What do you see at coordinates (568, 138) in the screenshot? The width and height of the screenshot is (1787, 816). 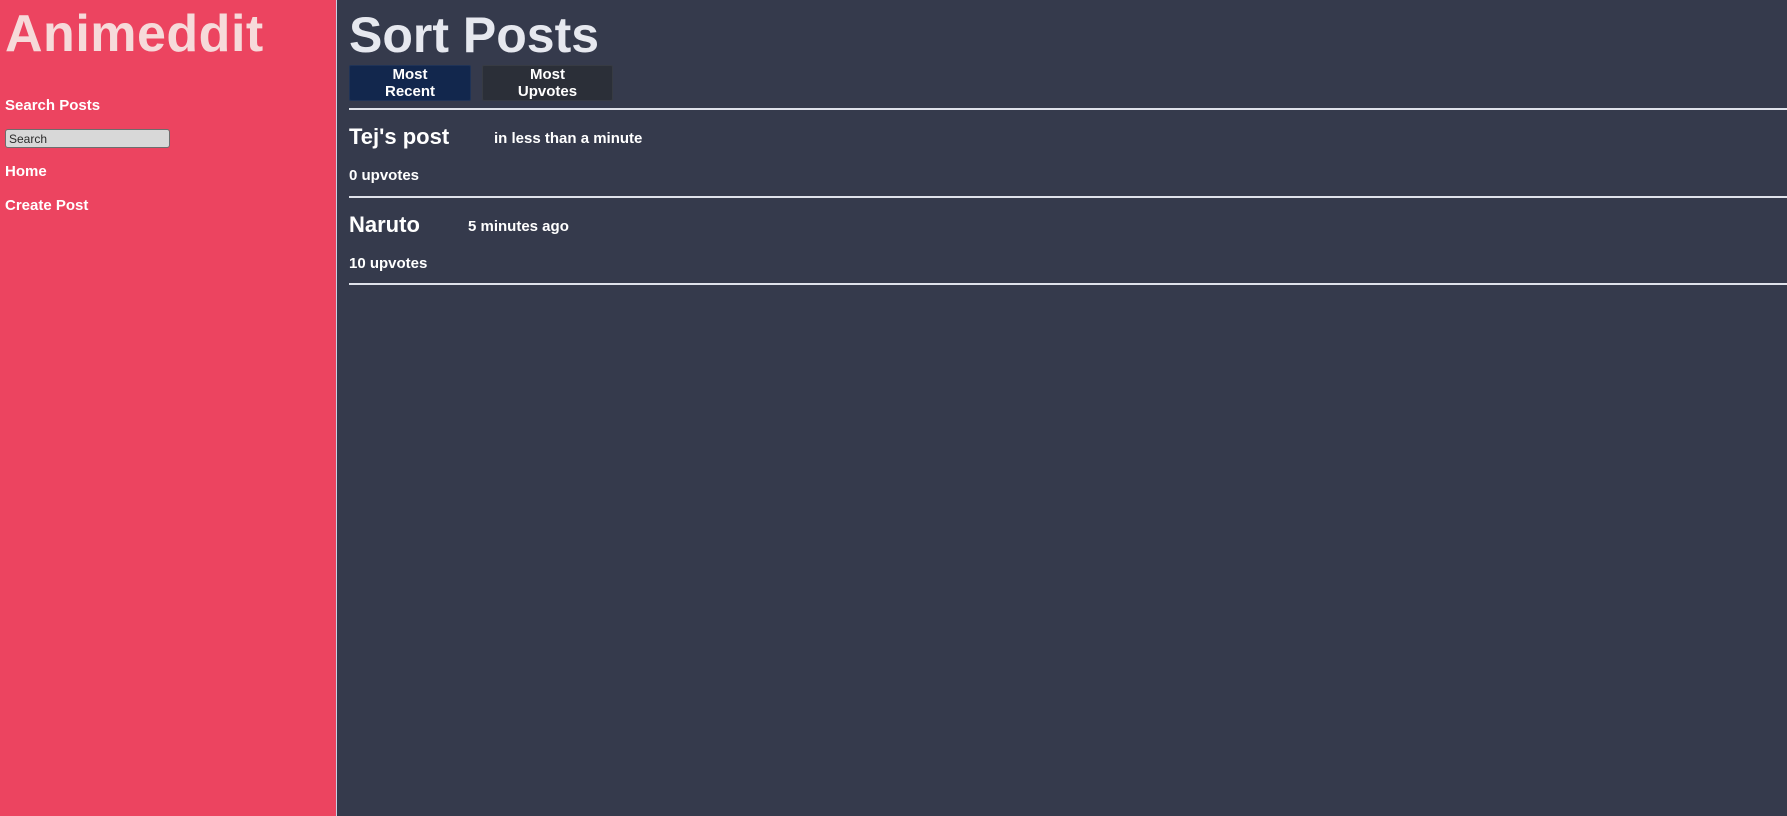 I see `post-time: in less than a minute` at bounding box center [568, 138].